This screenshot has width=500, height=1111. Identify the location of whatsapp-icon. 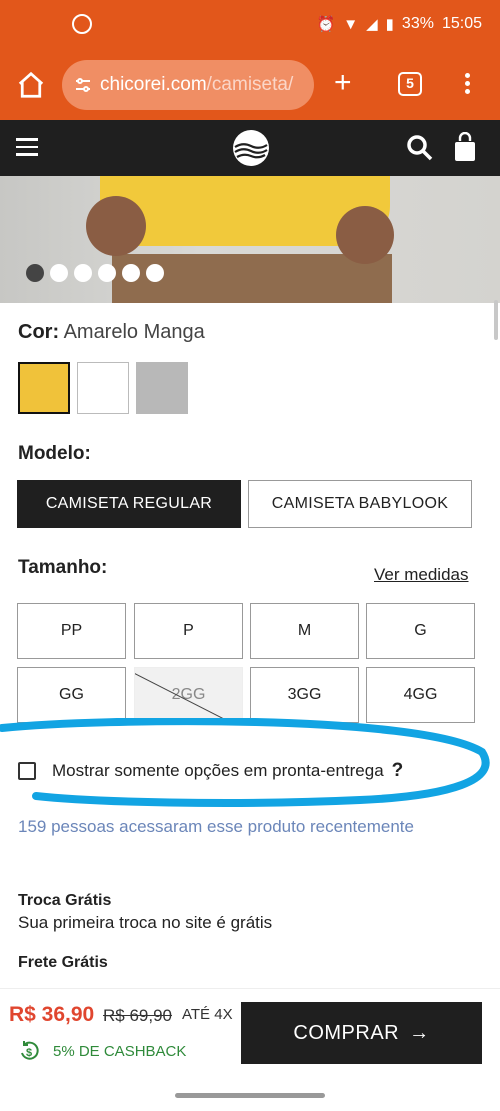
(82, 24).